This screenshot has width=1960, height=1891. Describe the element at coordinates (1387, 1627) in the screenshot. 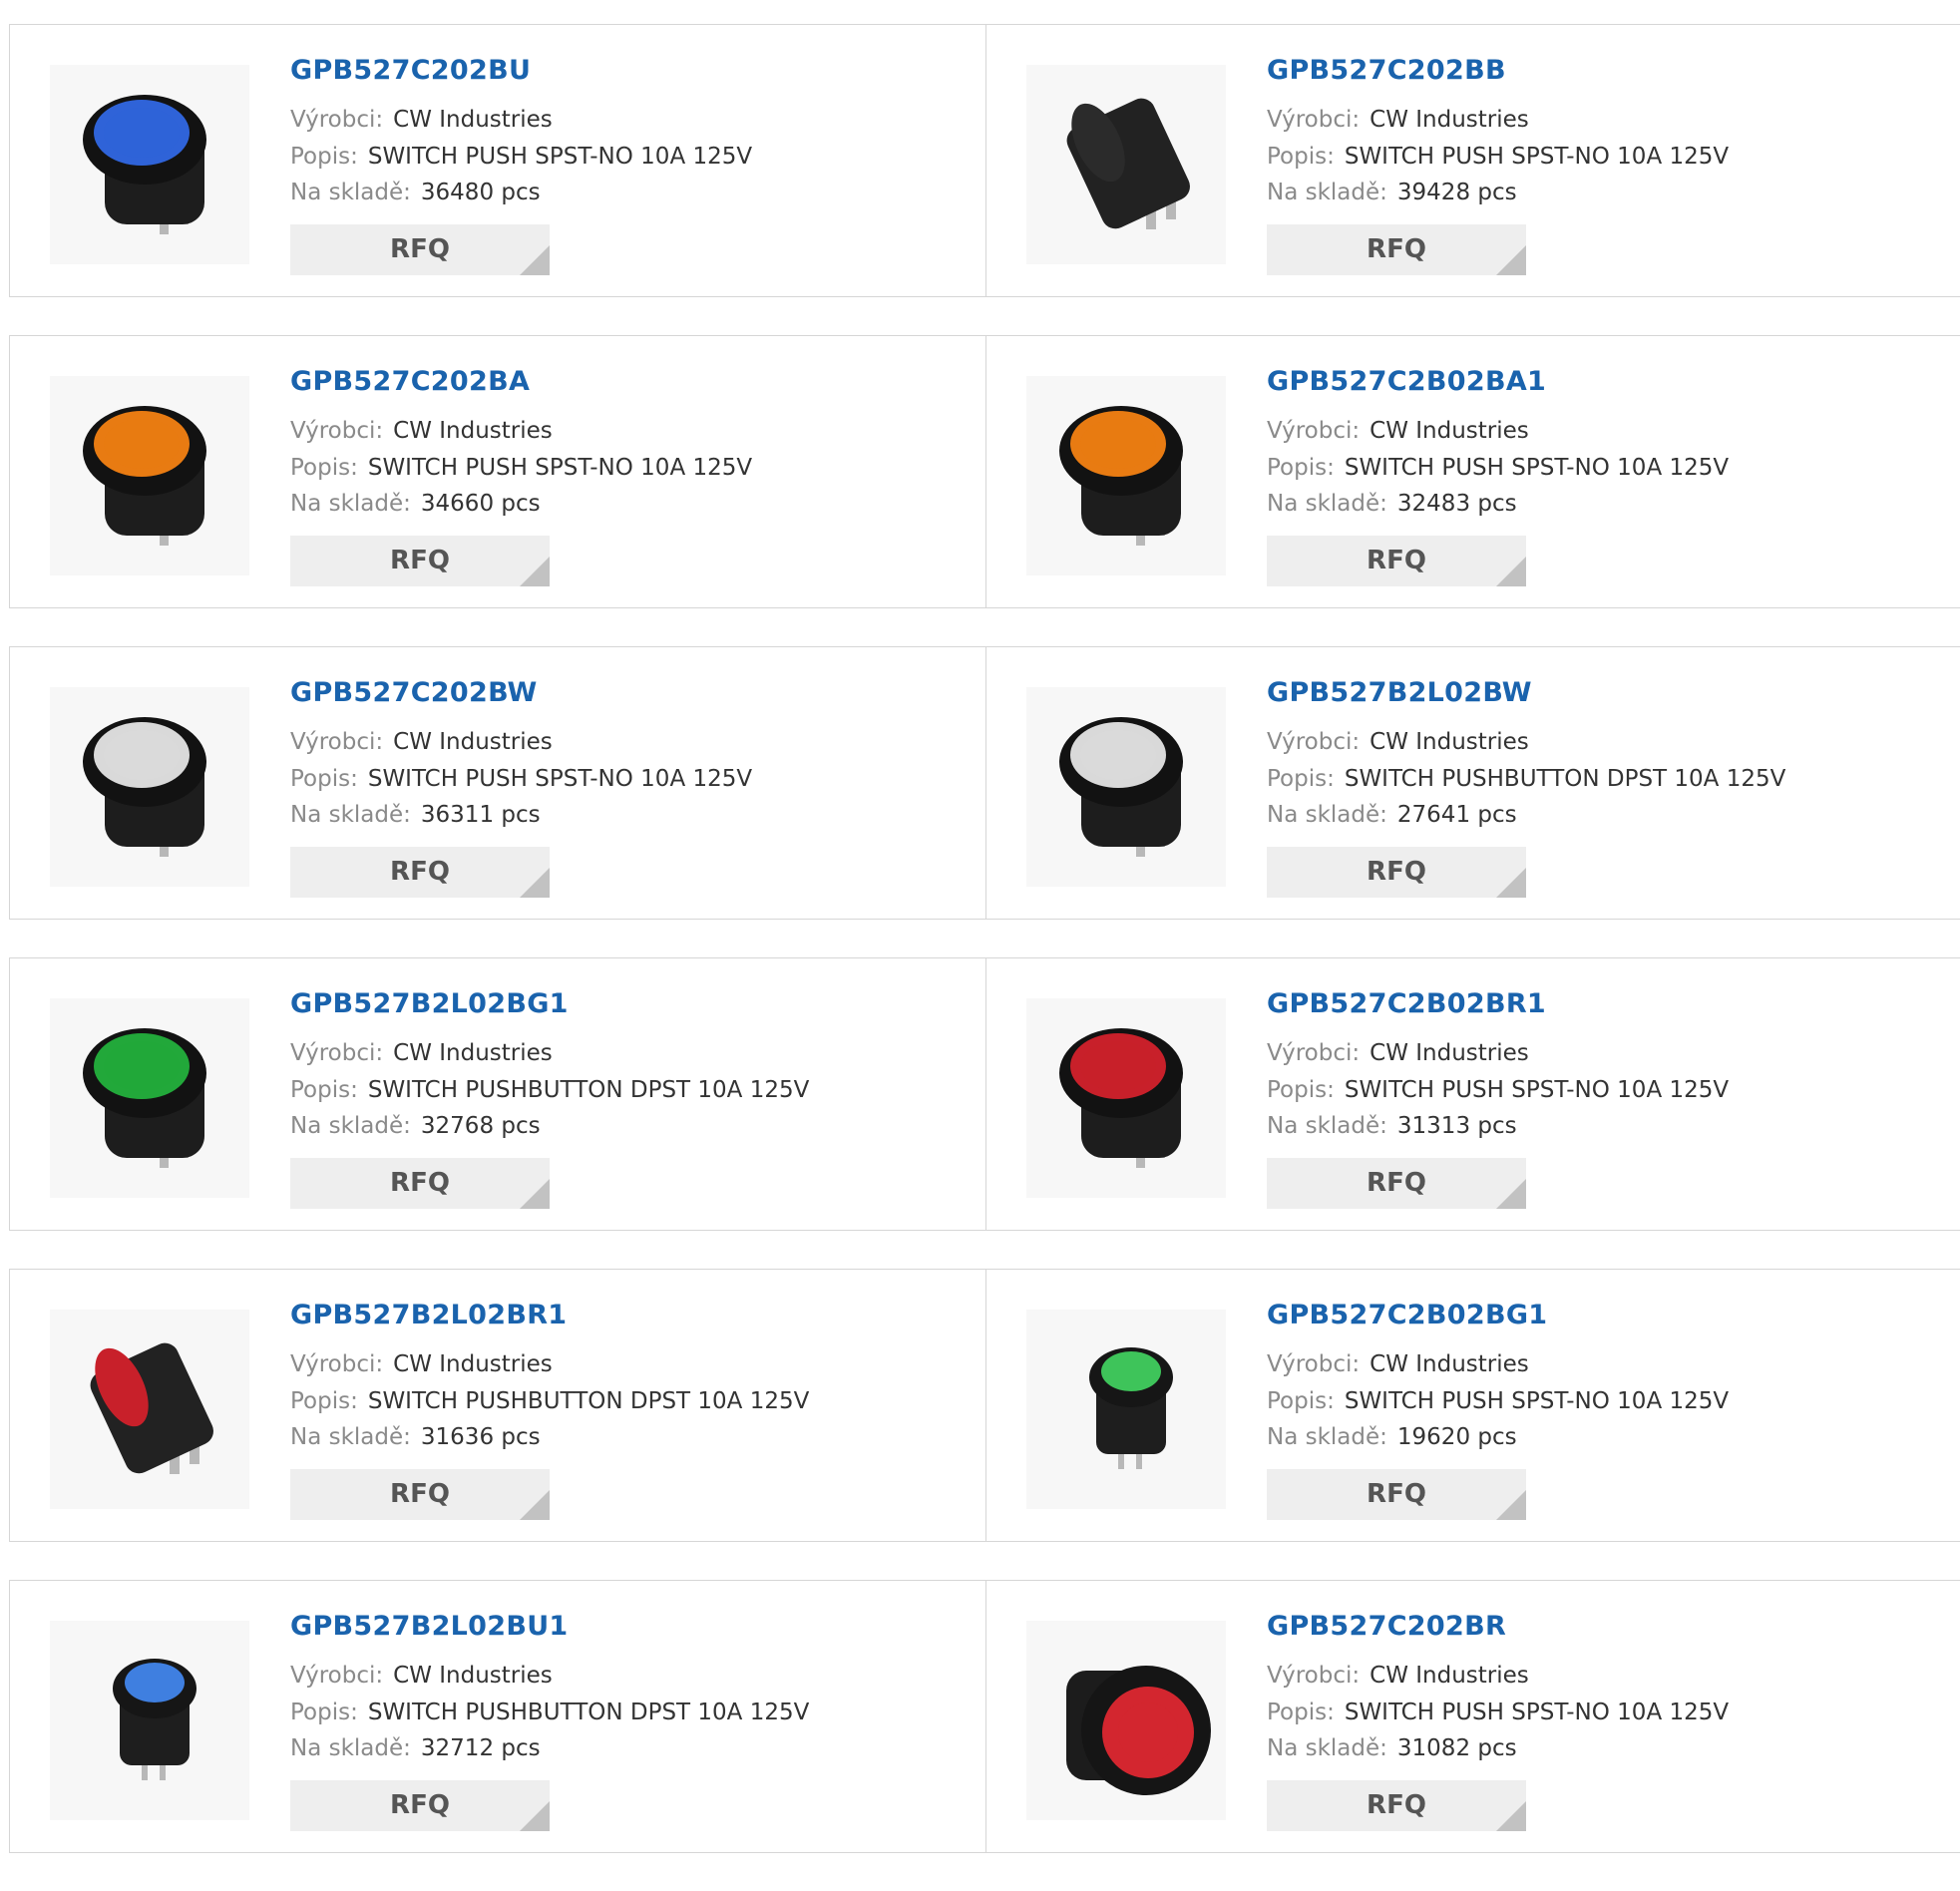

I see `product-part-number-link: GPB527C202BR` at that location.